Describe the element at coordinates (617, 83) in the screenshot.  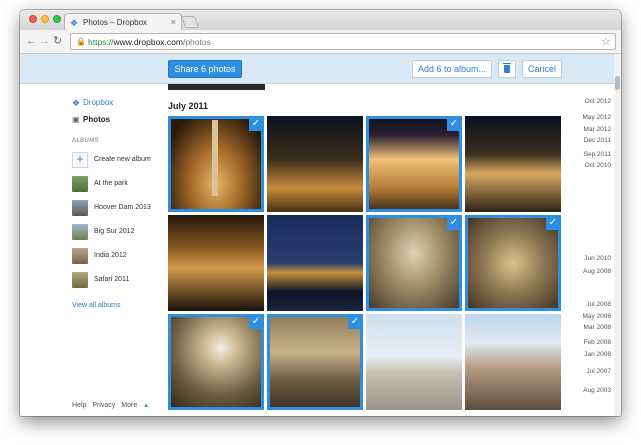
I see `scrollbar-thumb` at that location.